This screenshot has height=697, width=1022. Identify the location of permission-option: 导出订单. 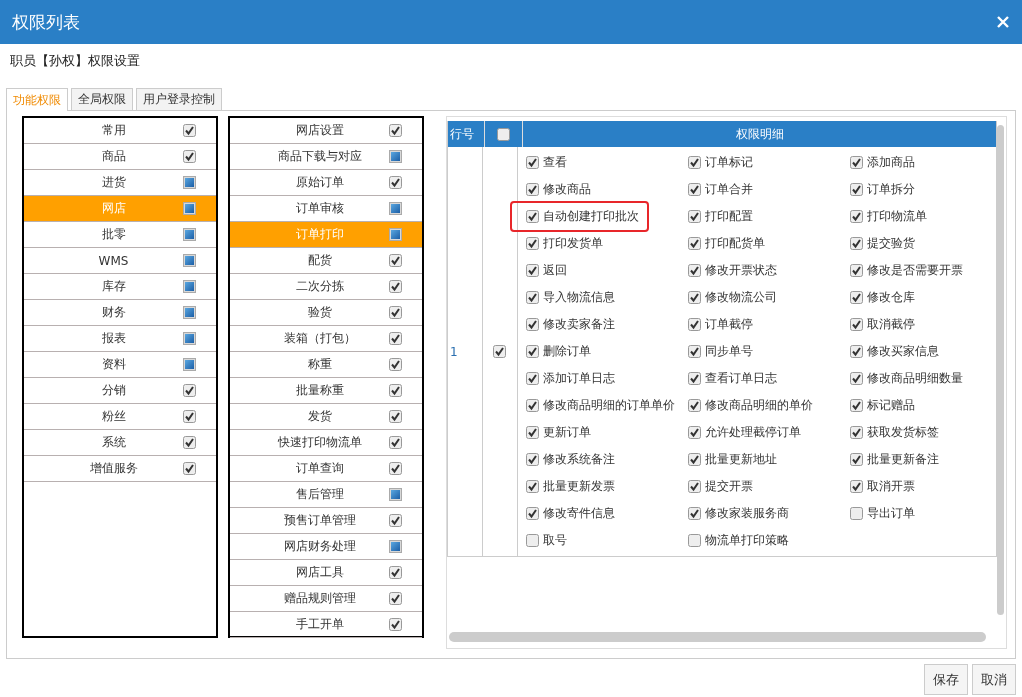
(881, 513).